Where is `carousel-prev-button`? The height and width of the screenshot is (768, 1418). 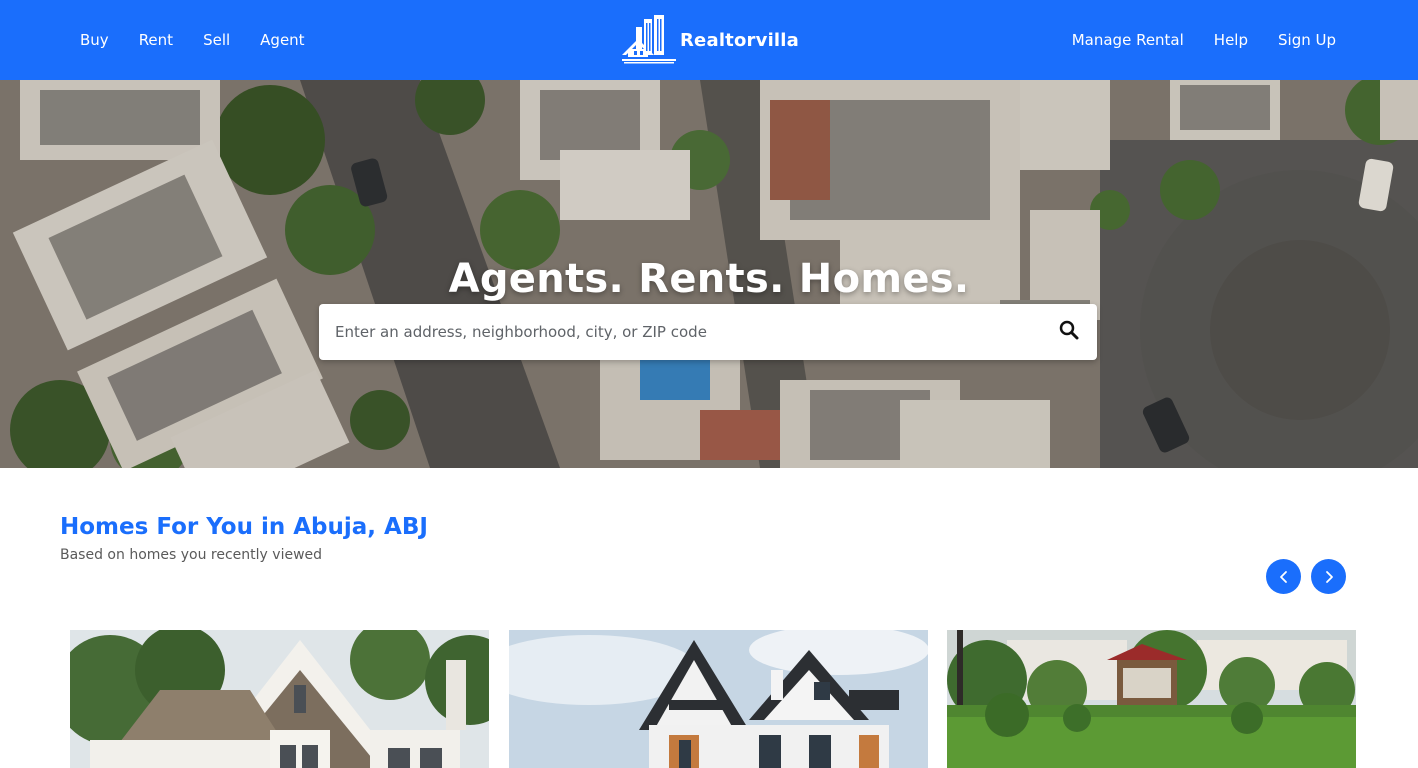
carousel-prev-button is located at coordinates (1283, 576).